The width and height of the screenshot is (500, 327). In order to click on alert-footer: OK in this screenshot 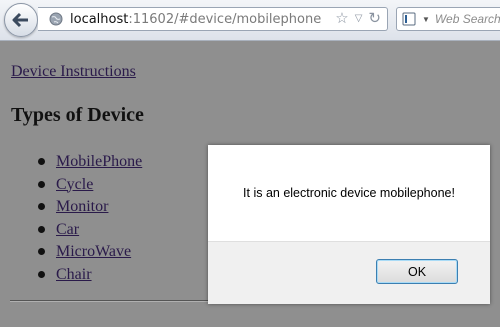, I will do `click(349, 272)`.